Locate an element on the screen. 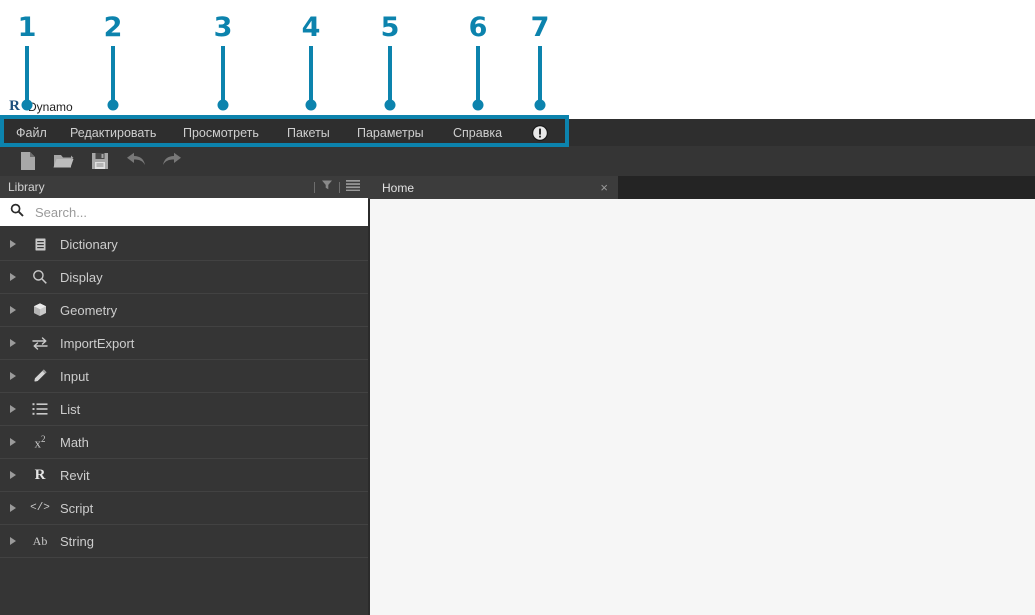  exchange-arrows-icon is located at coordinates (40, 343).